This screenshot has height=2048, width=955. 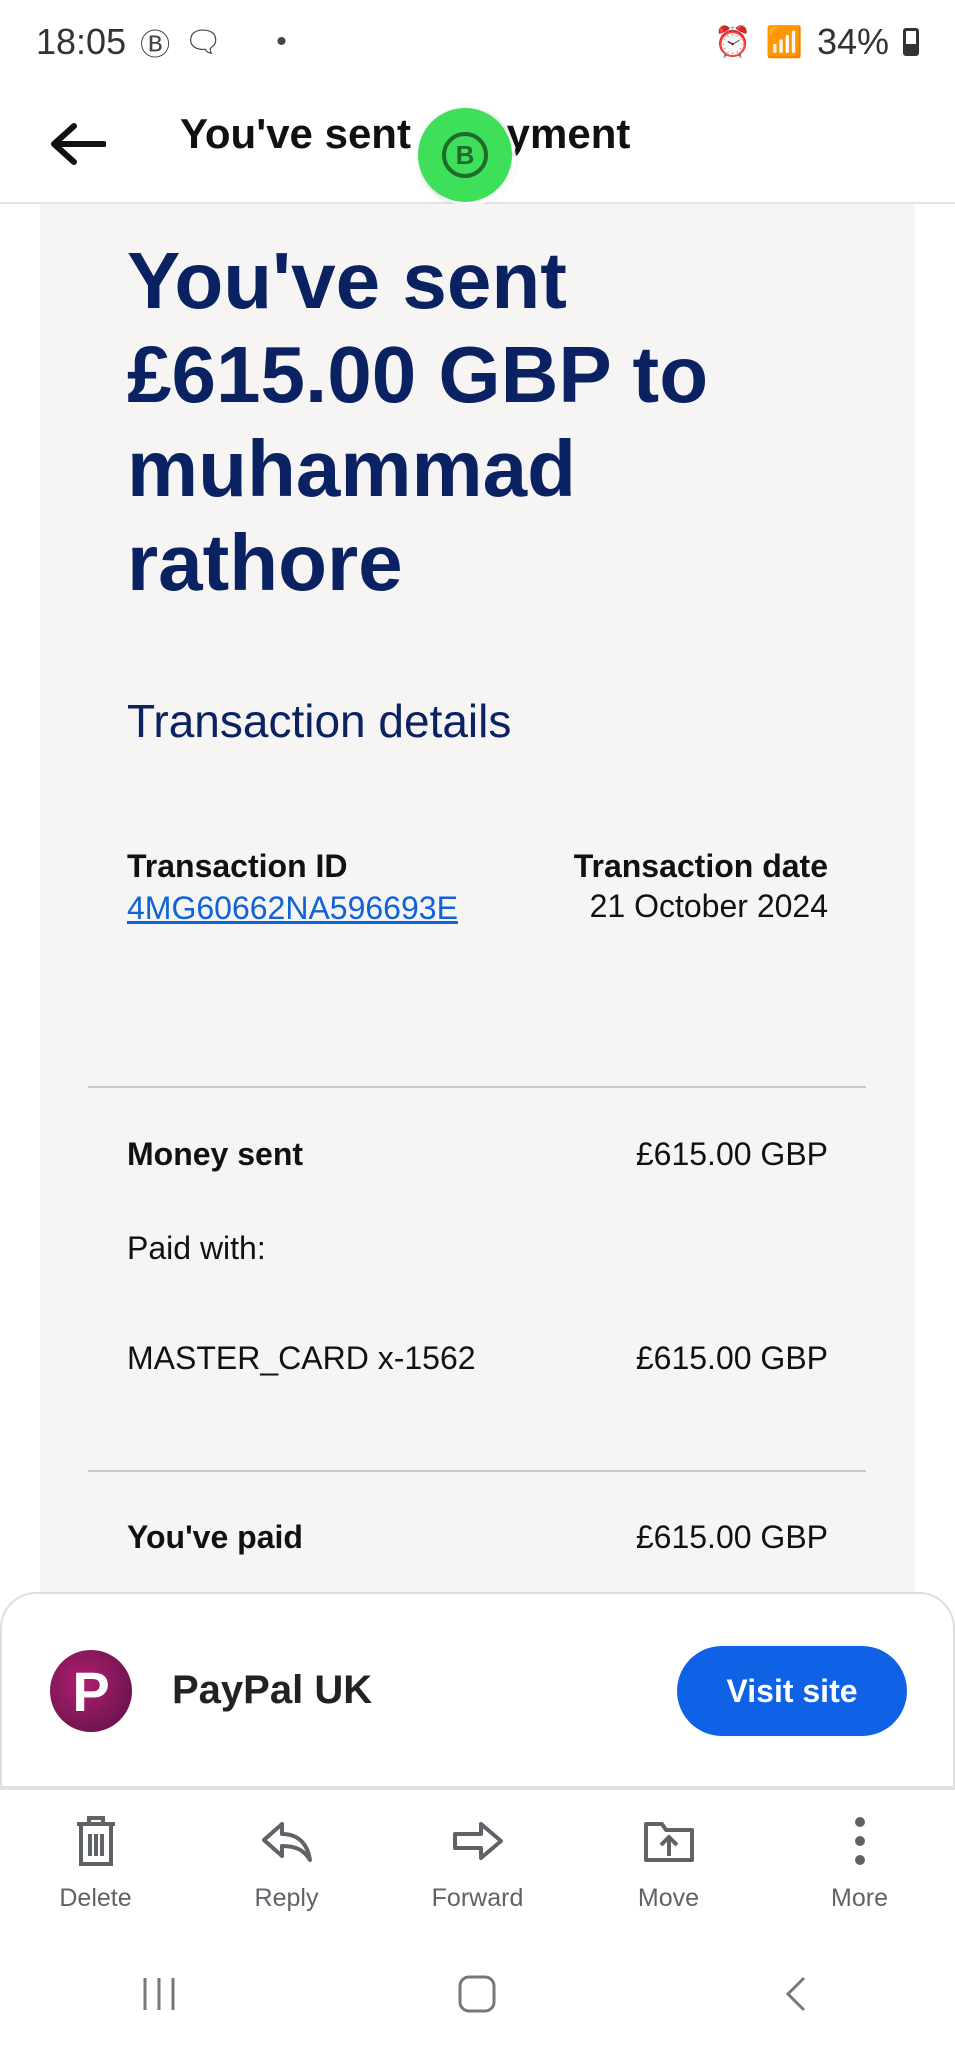 I want to click on forward-arrow-icon, so click(x=477, y=1841).